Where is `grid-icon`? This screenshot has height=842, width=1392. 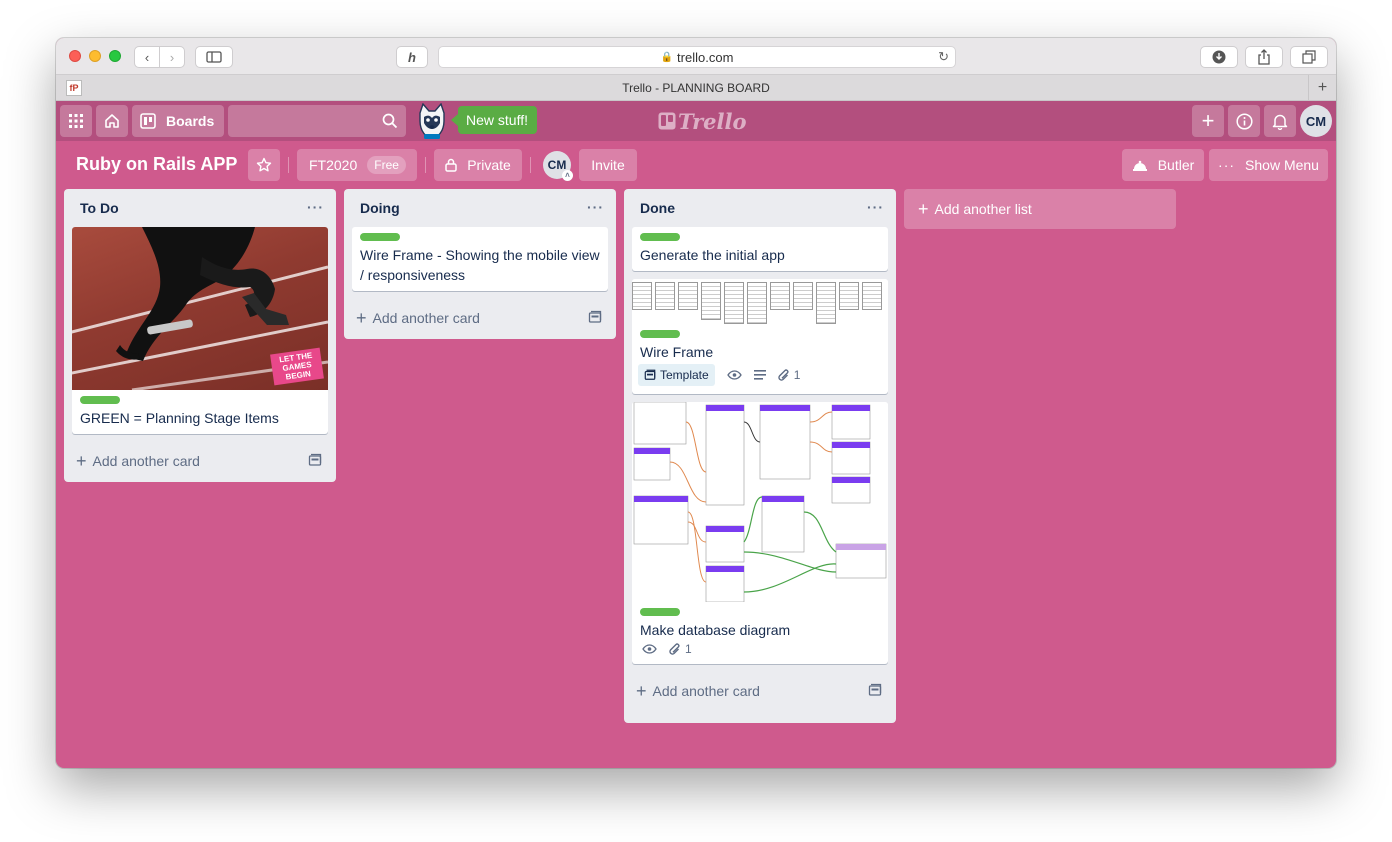
grid-icon is located at coordinates (76, 121).